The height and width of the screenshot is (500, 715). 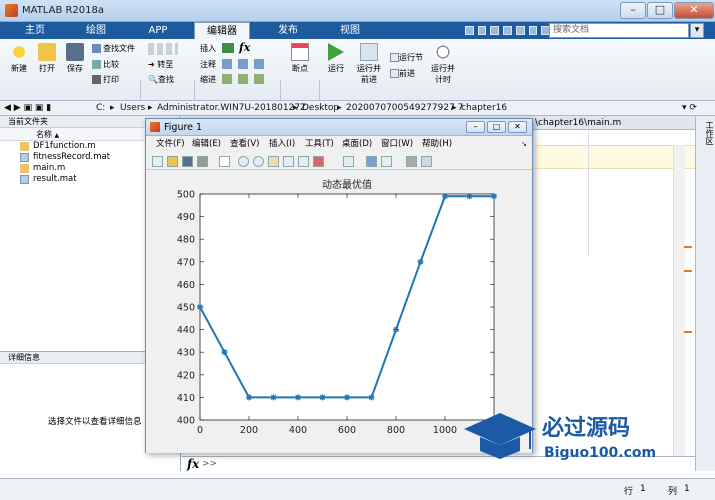 I want to click on new-figure-icon, so click(x=157, y=161).